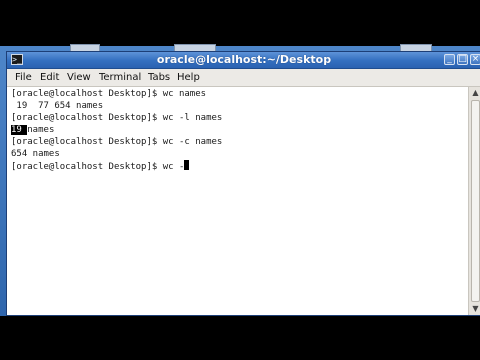  I want to click on terminal-line: [oracle@localhost Desktop]$ wc -c names, so click(117, 142).